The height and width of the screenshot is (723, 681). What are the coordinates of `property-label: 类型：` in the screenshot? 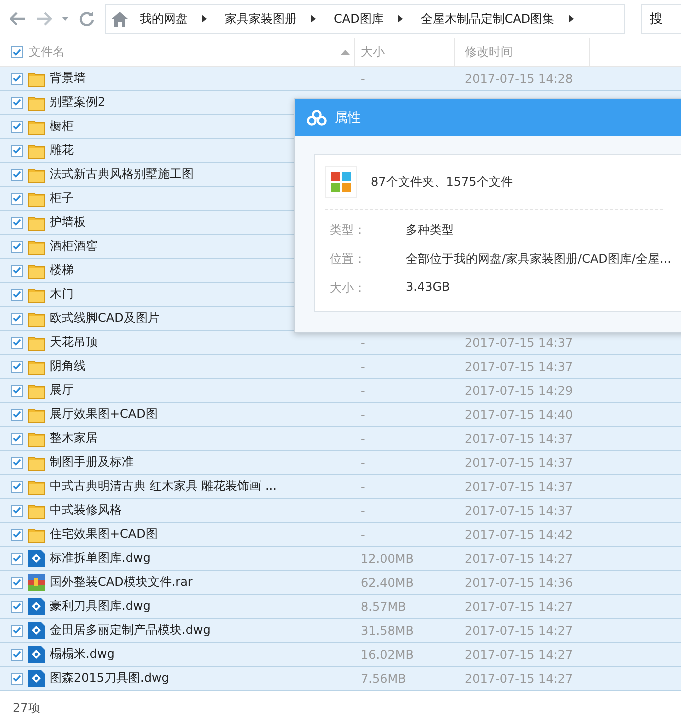 It's located at (348, 230).